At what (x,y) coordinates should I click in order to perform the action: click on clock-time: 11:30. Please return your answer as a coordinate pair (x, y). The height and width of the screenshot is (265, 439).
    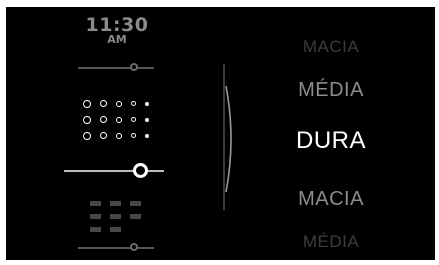
    Looking at the image, I should click on (117, 25).